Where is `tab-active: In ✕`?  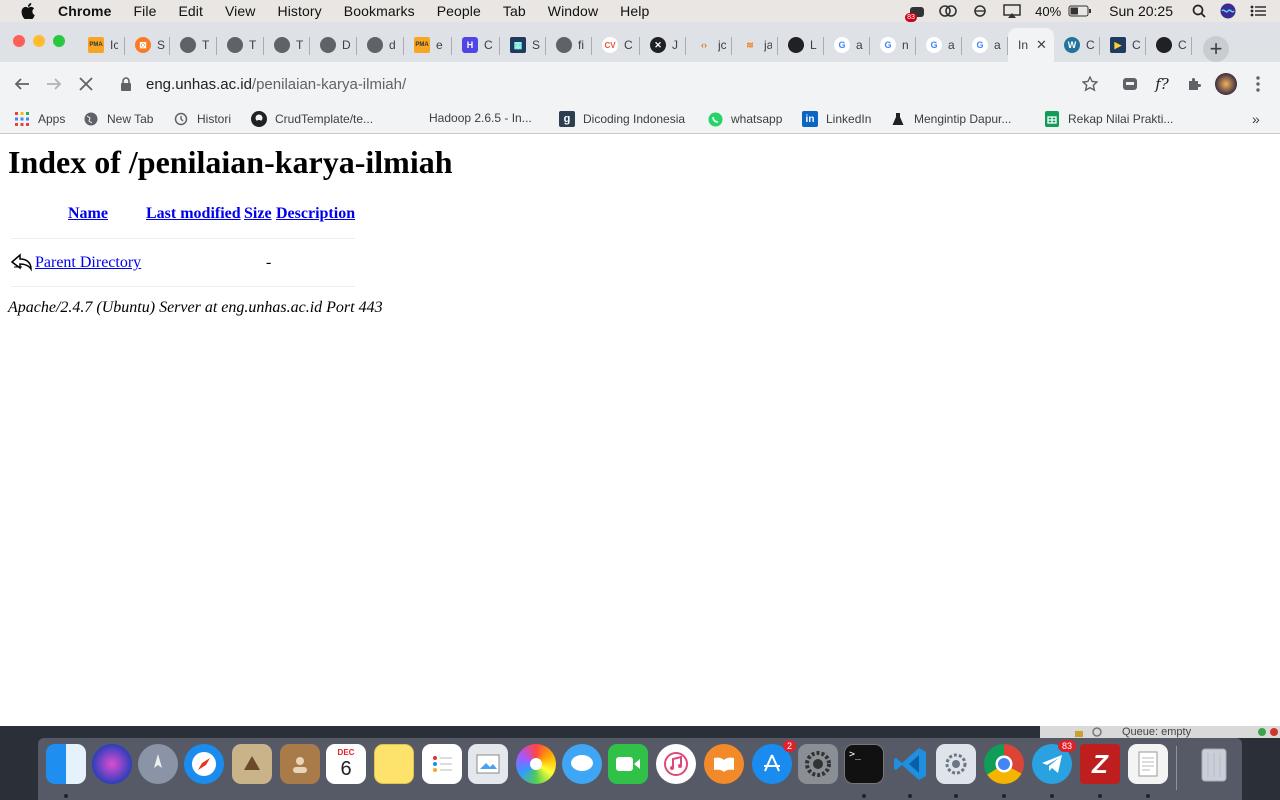 tab-active: In ✕ is located at coordinates (1031, 45).